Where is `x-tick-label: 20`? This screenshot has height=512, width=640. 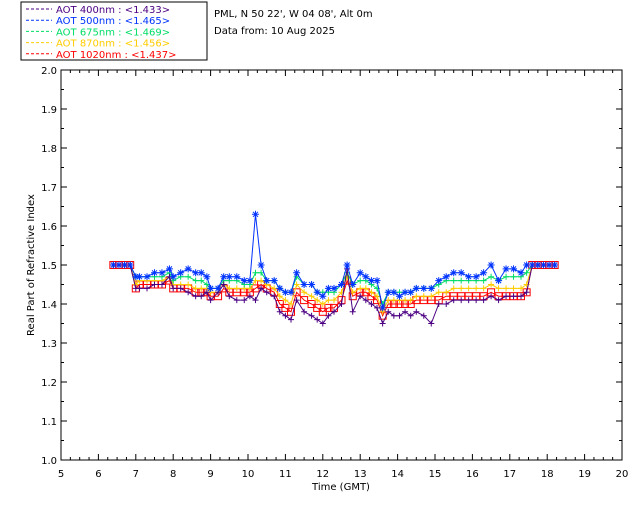 x-tick-label: 20 is located at coordinates (622, 474).